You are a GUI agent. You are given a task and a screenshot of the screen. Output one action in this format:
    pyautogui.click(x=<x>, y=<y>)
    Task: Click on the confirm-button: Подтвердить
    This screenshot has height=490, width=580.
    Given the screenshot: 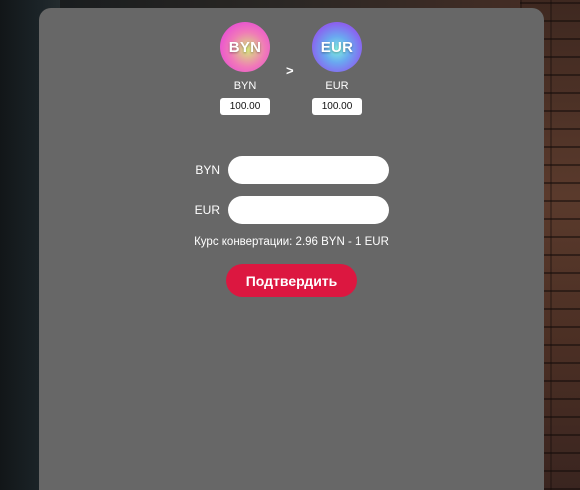 What is the action you would take?
    pyautogui.click(x=291, y=280)
    